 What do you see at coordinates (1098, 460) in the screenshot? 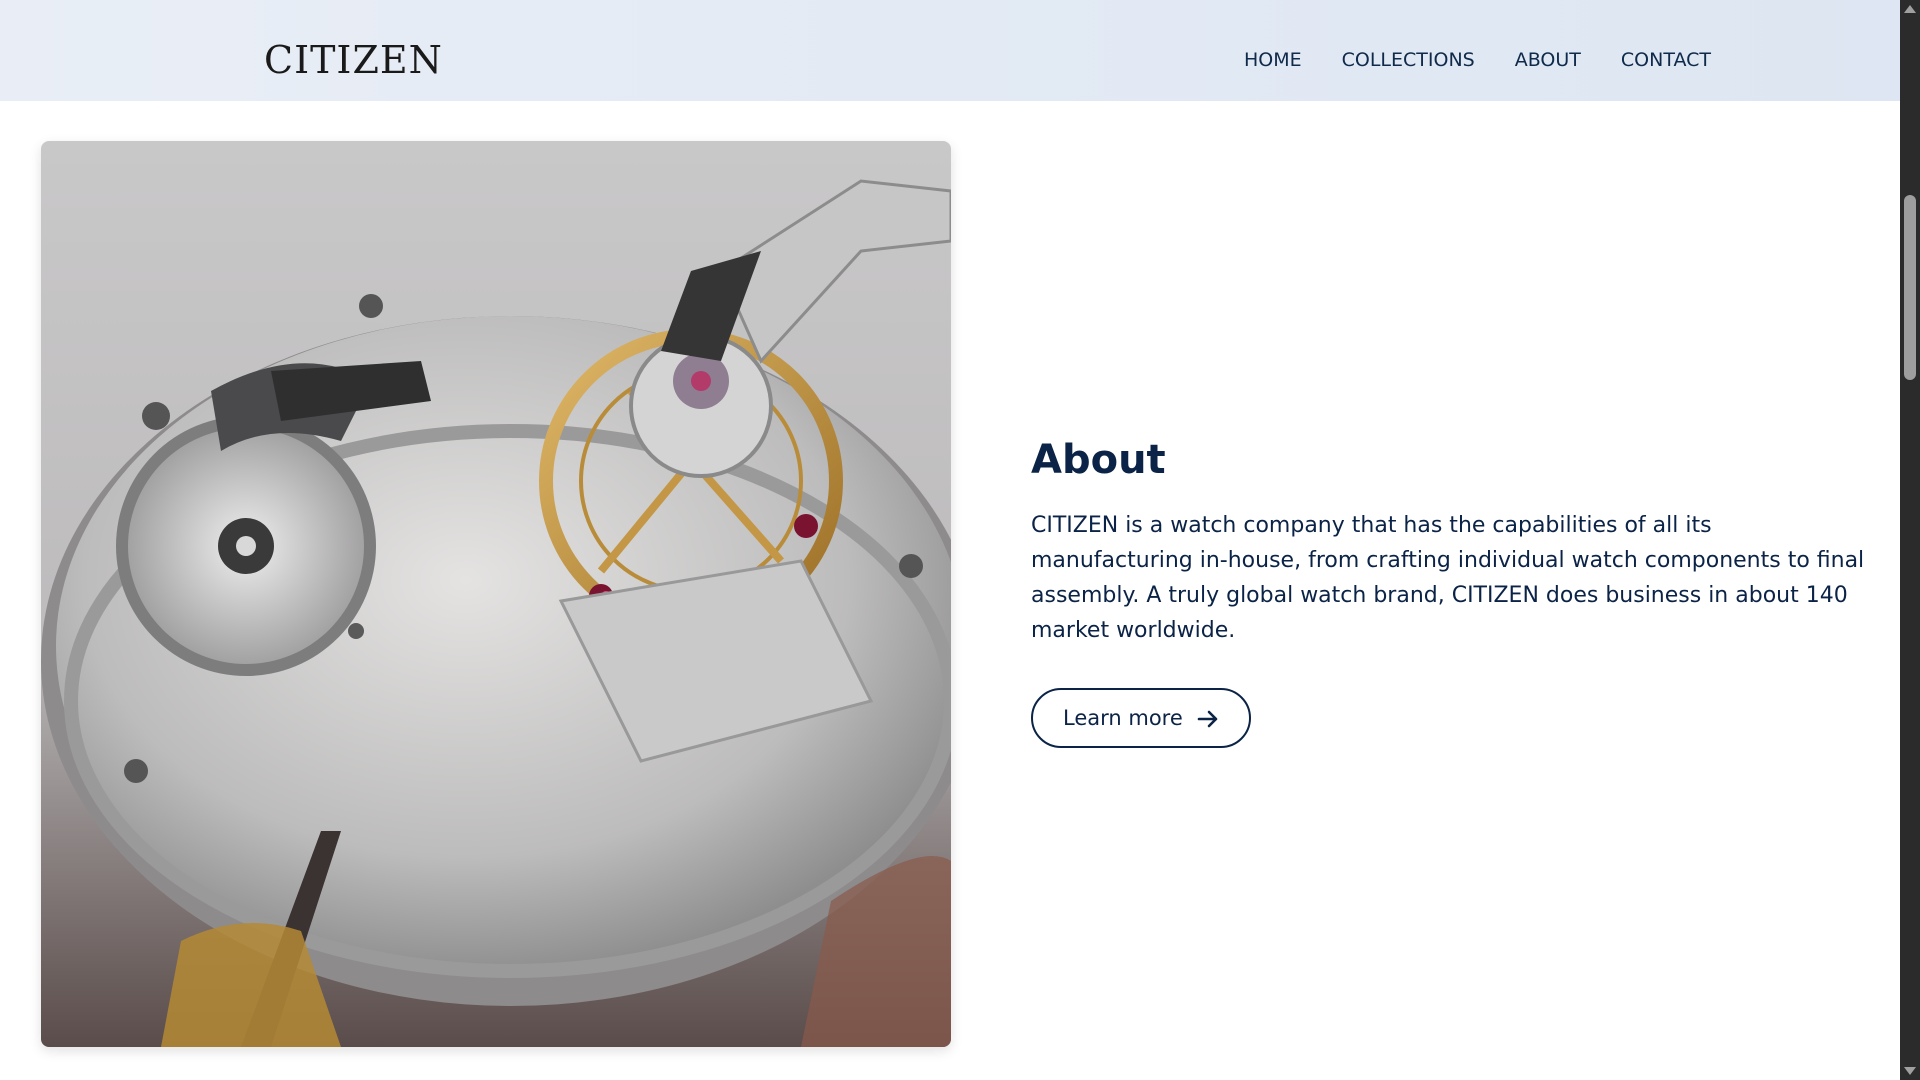
I see `about-title: About` at bounding box center [1098, 460].